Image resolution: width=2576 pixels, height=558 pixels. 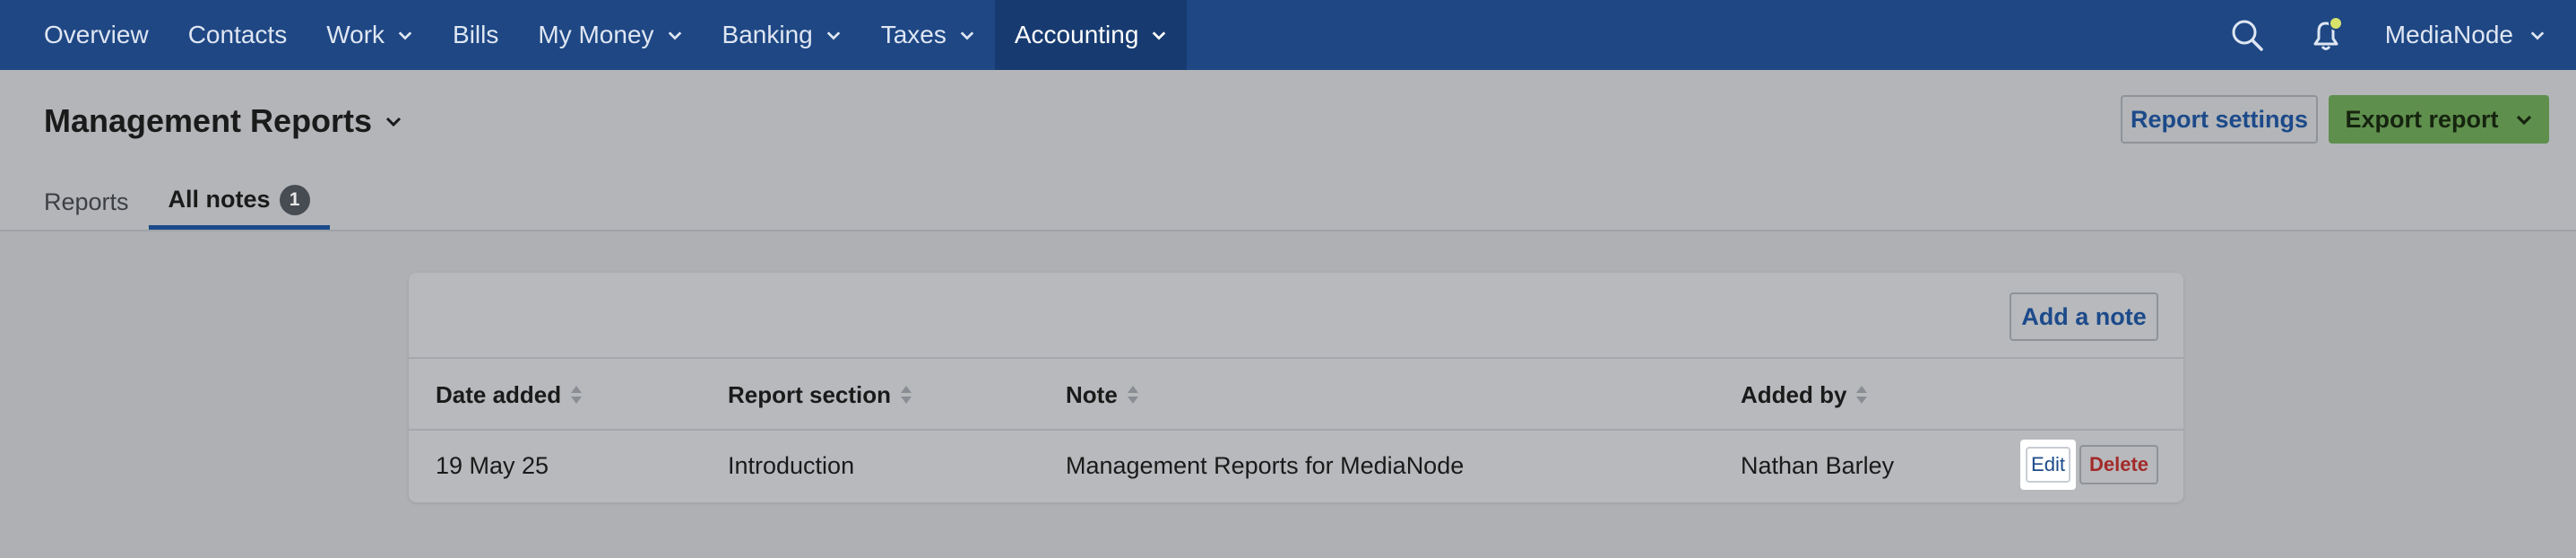 What do you see at coordinates (106, 35) in the screenshot?
I see `nav-item-overview: Overview` at bounding box center [106, 35].